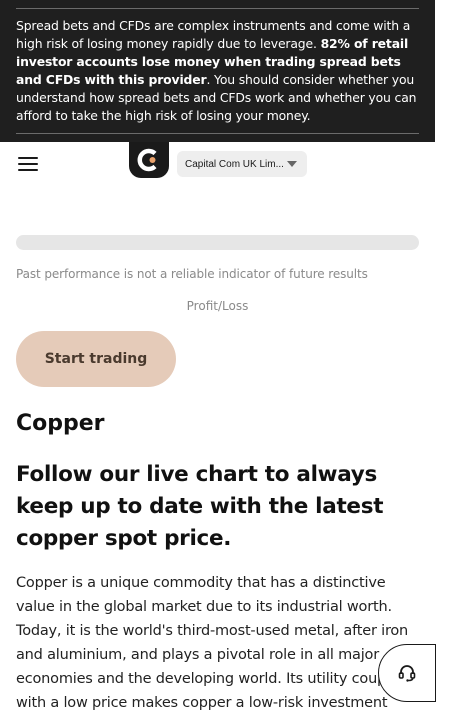 This screenshot has height=717, width=450. What do you see at coordinates (149, 160) in the screenshot?
I see `capital-com-logo-icon` at bounding box center [149, 160].